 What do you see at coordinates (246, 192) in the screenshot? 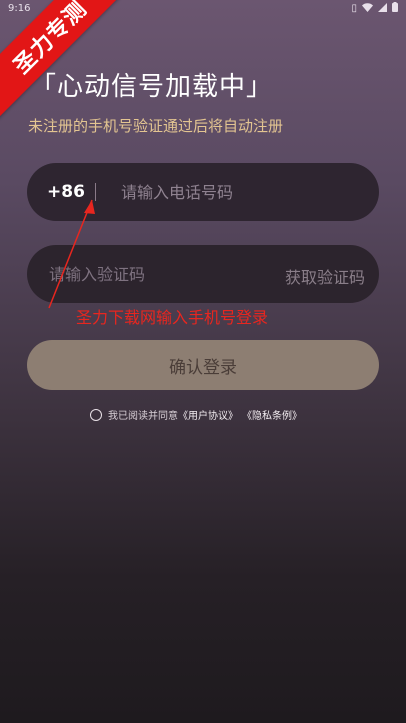
I see `phone-input` at bounding box center [246, 192].